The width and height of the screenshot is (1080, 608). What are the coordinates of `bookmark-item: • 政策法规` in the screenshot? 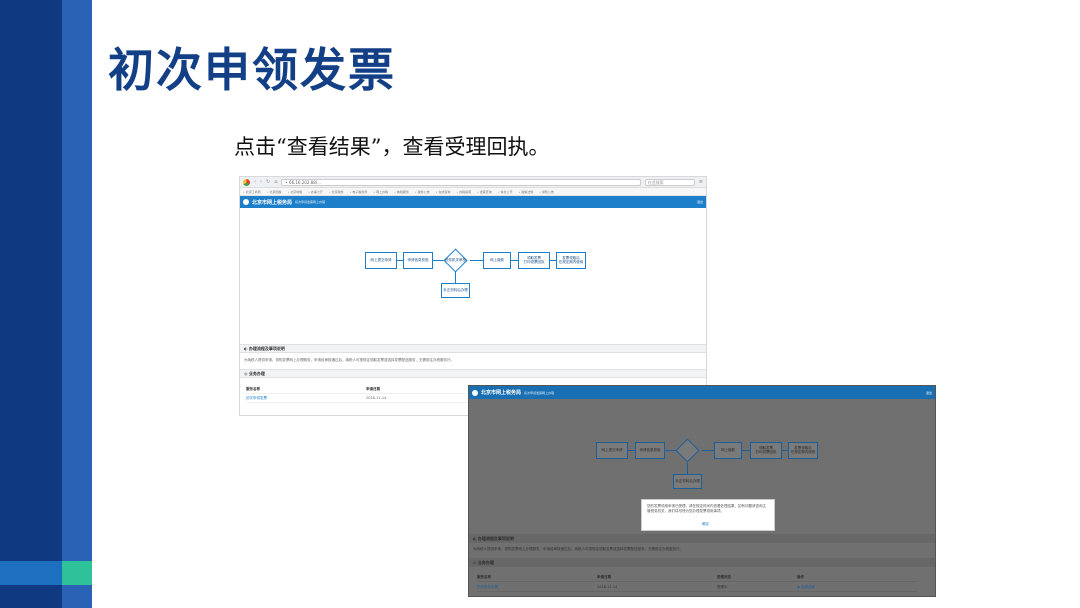 It's located at (526, 192).